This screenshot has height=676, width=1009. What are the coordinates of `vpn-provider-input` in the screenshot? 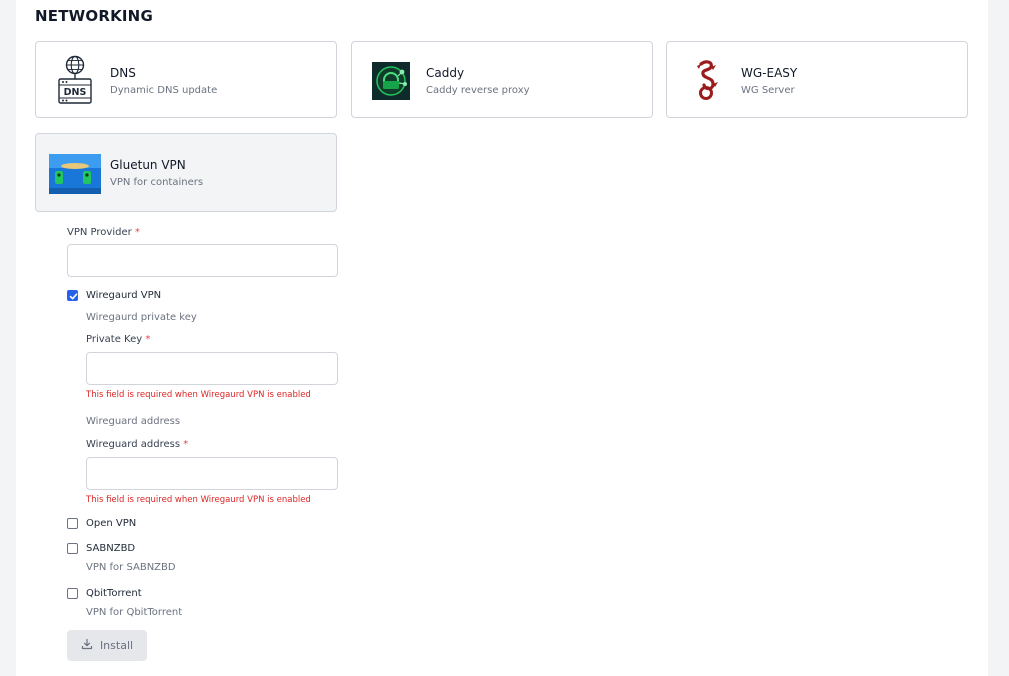 It's located at (202, 260).